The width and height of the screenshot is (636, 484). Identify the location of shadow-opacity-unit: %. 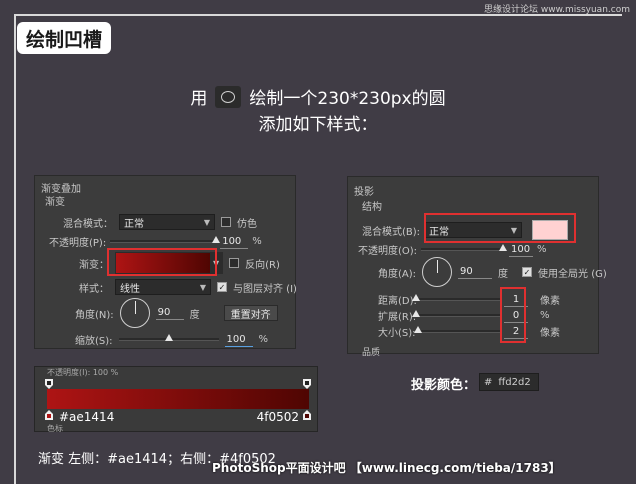
(542, 249).